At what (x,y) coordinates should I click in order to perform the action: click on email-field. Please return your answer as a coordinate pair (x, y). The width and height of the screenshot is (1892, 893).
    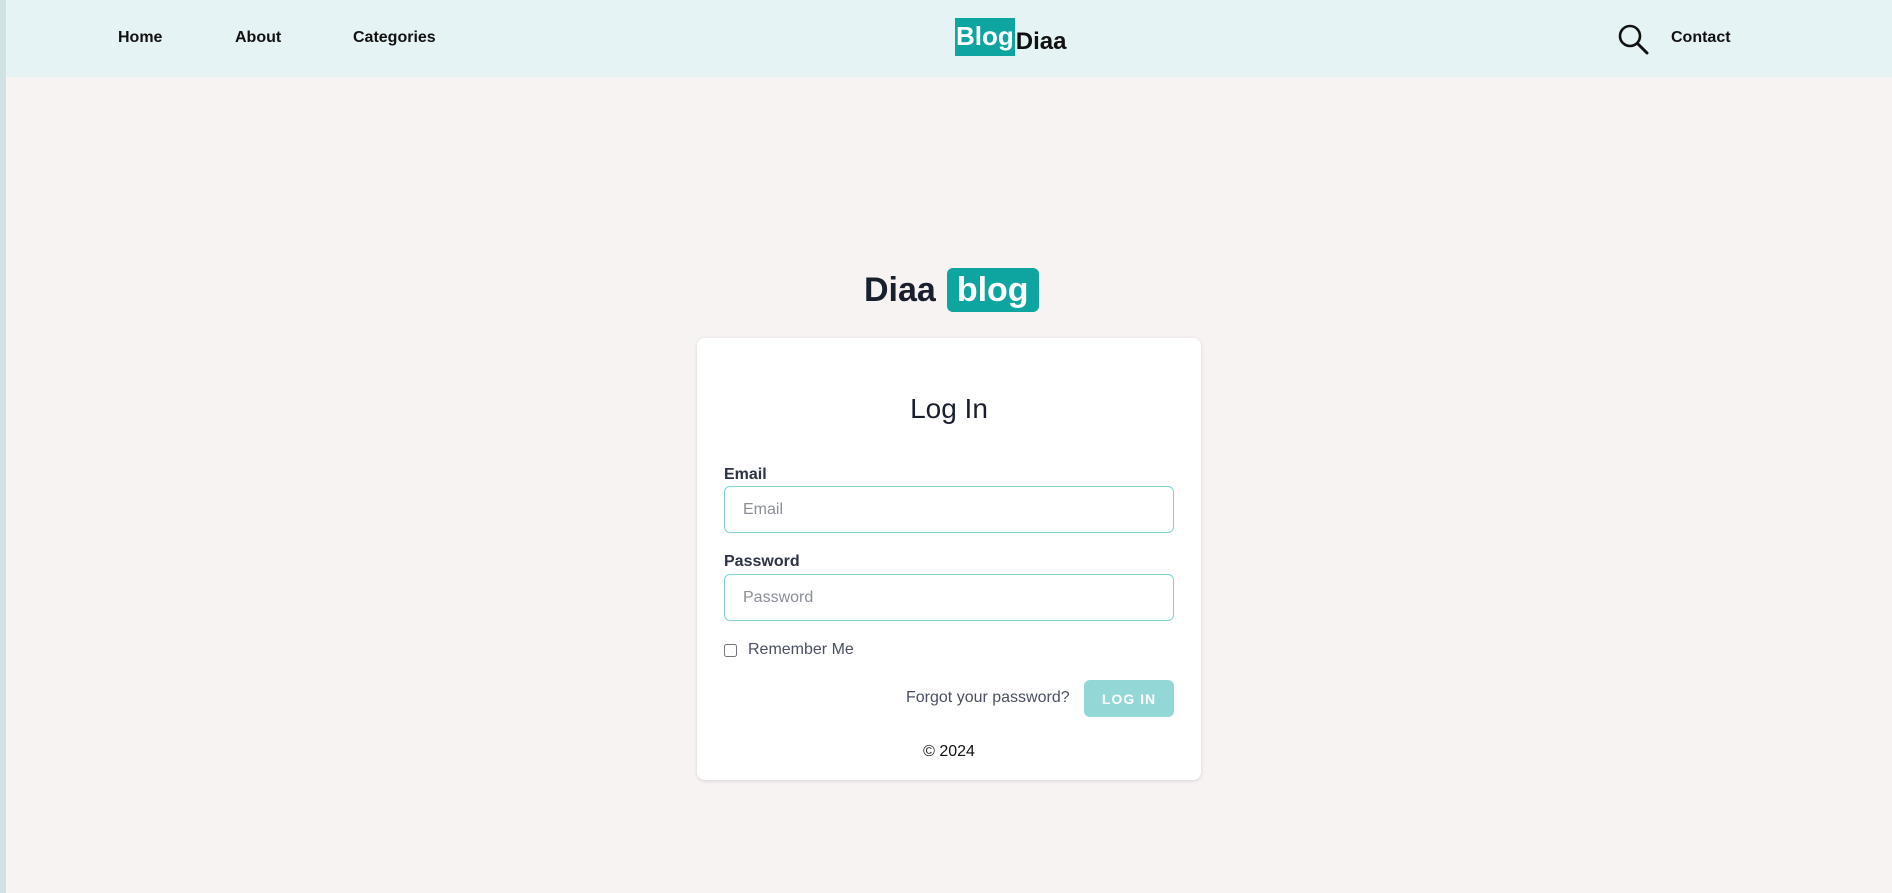
    Looking at the image, I should click on (949, 509).